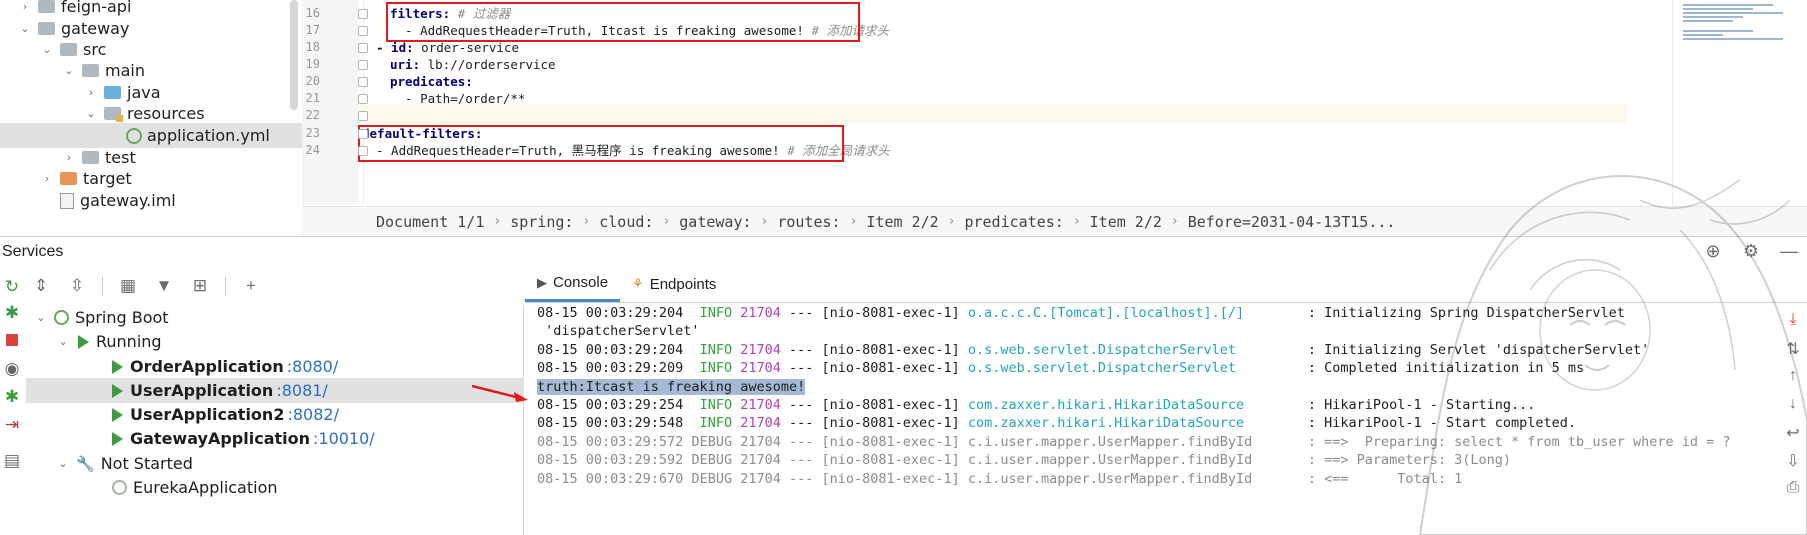 The image size is (1807, 535). I want to click on breadcrumb-item: cloud:, so click(626, 222).